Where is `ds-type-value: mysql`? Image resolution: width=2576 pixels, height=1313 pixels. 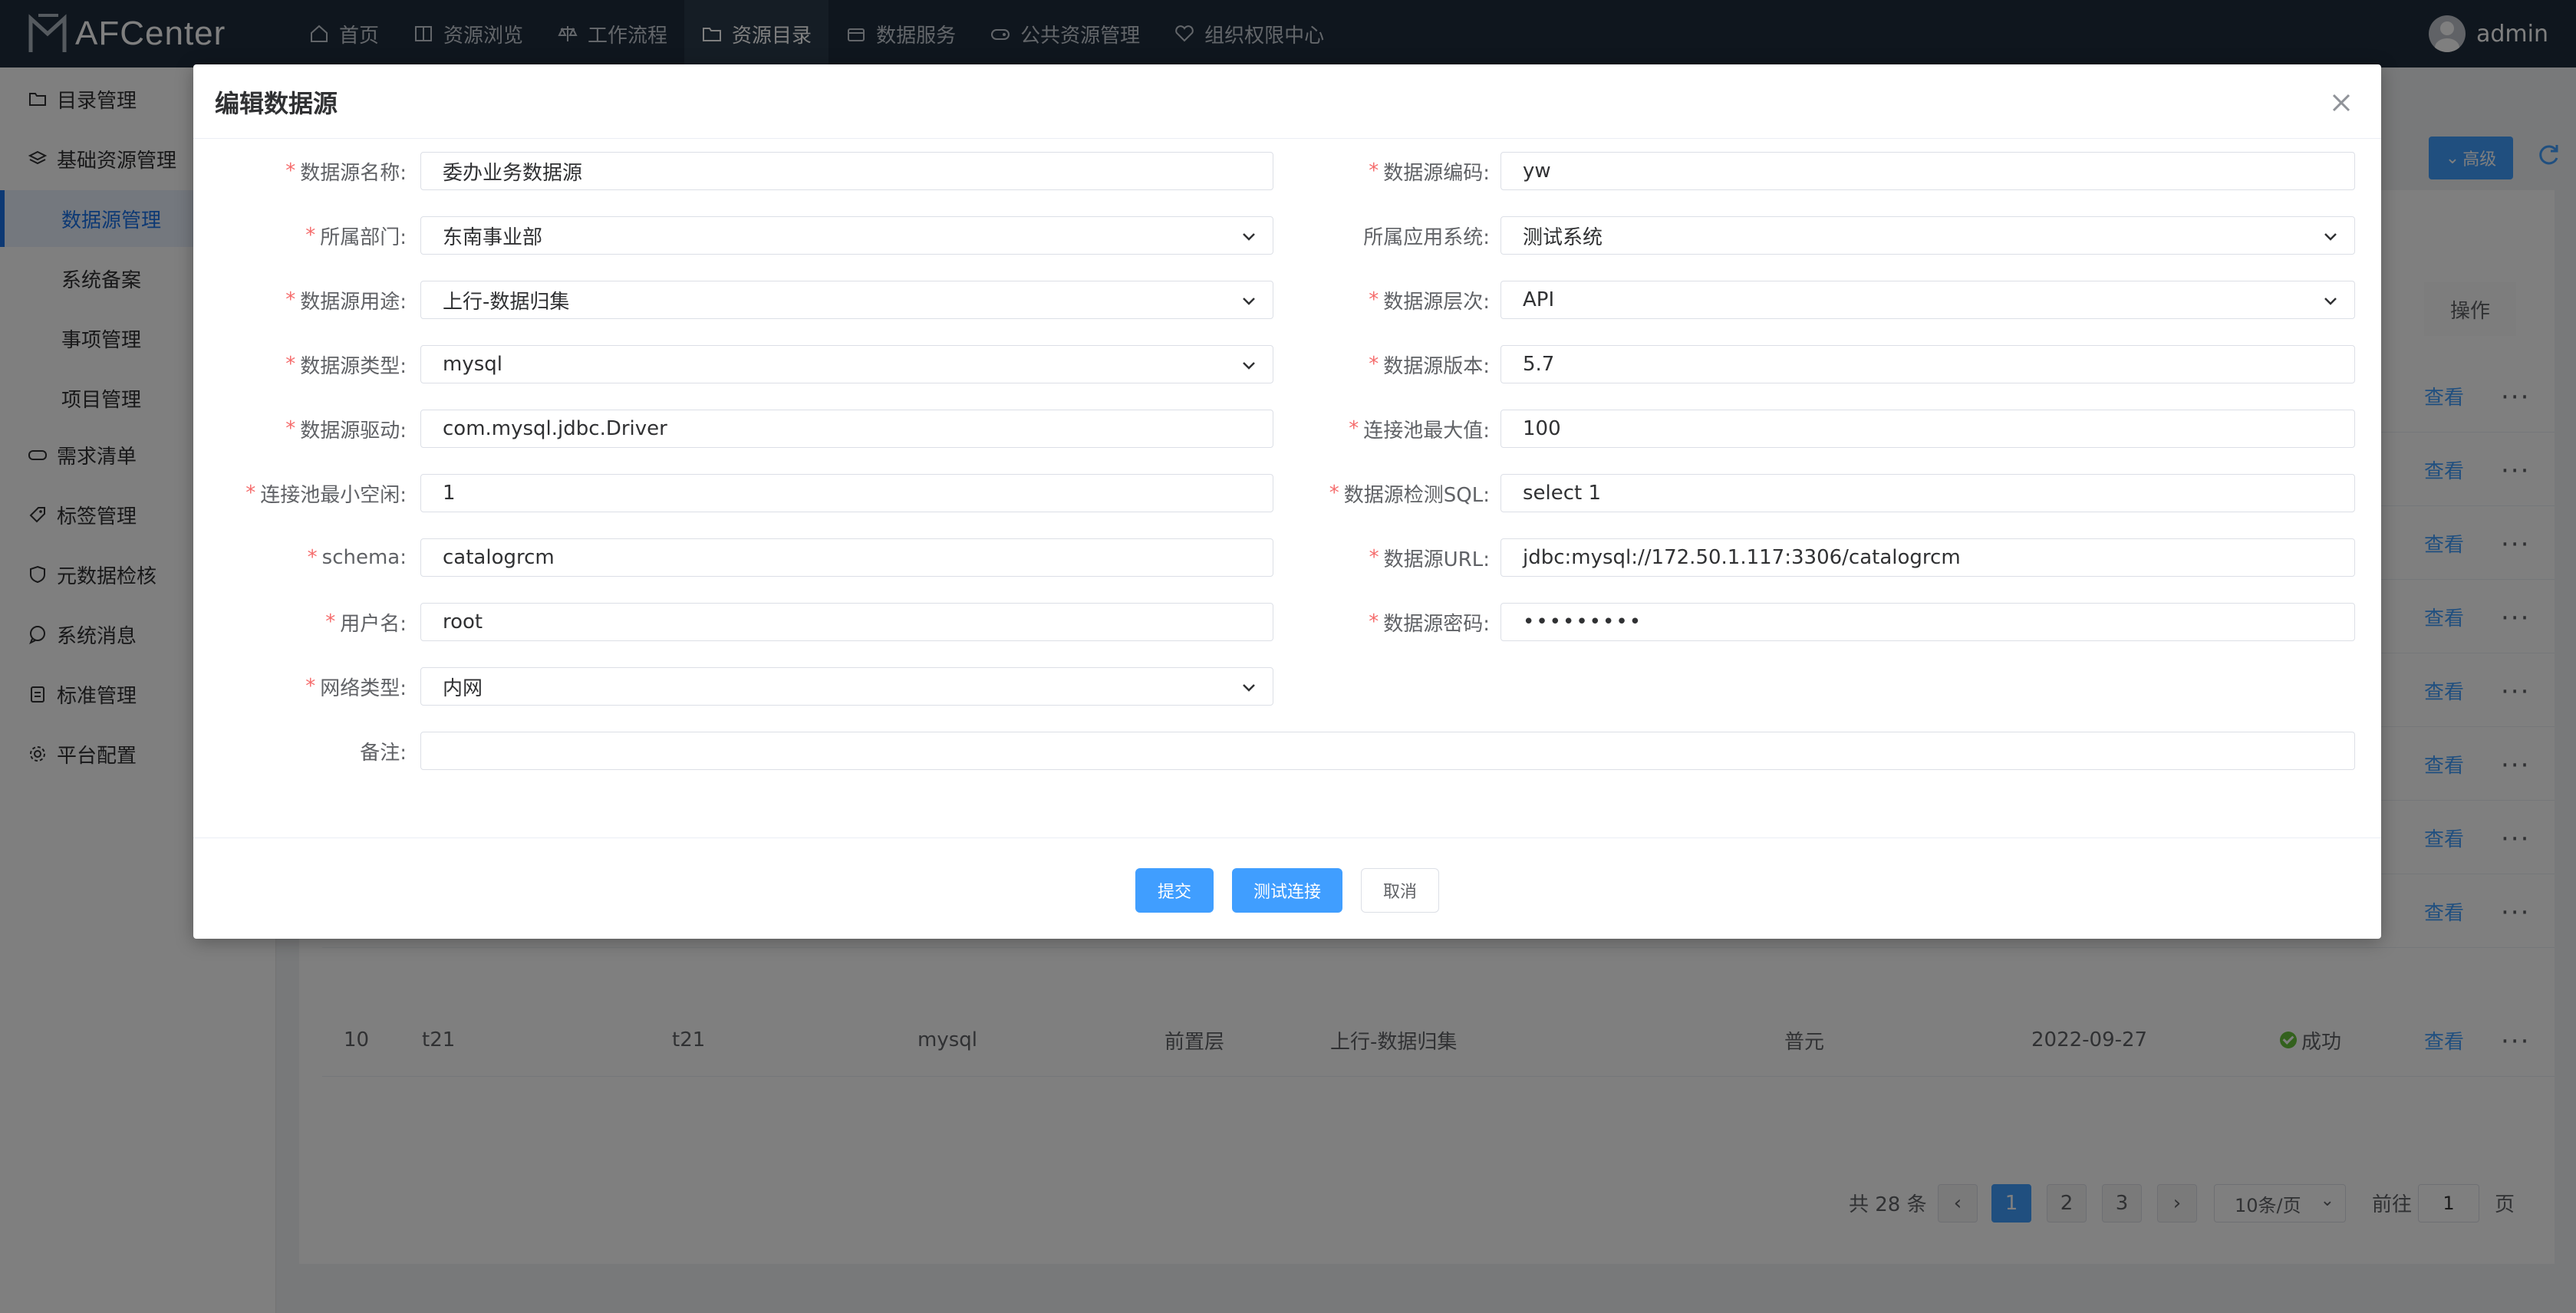 ds-type-value: mysql is located at coordinates (472, 364).